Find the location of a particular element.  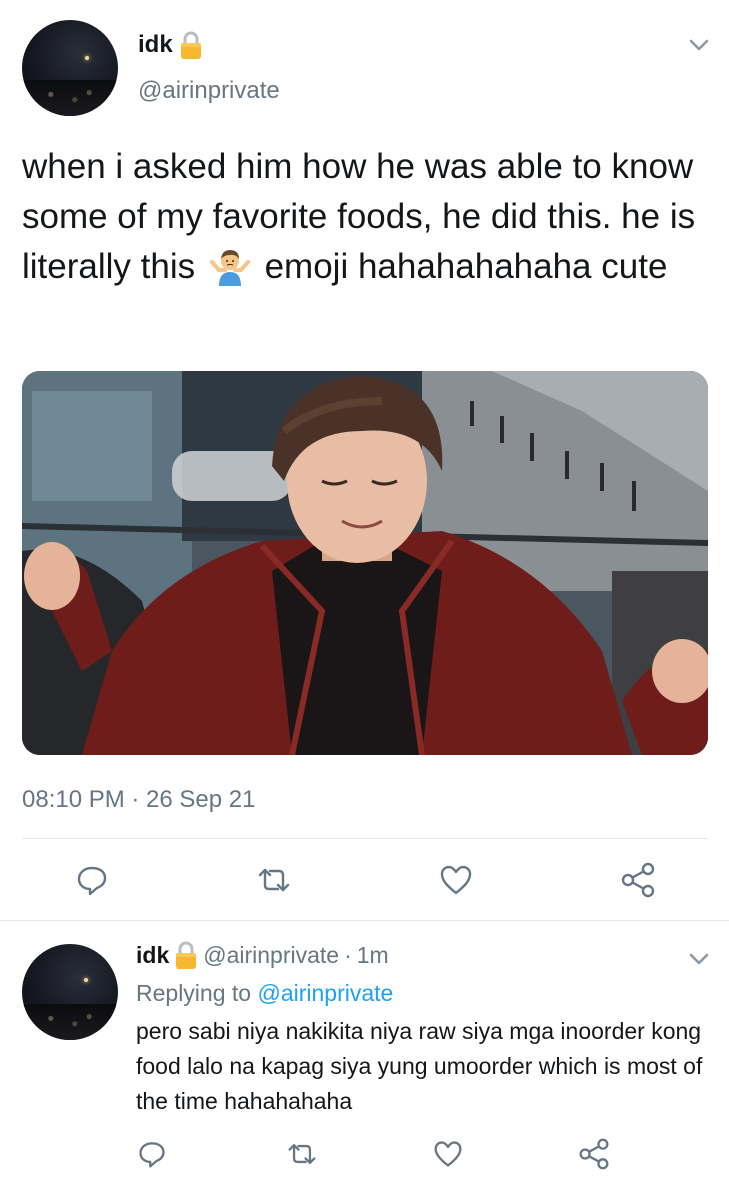

person-shrugging-emoji-icon is located at coordinates (230, 266).